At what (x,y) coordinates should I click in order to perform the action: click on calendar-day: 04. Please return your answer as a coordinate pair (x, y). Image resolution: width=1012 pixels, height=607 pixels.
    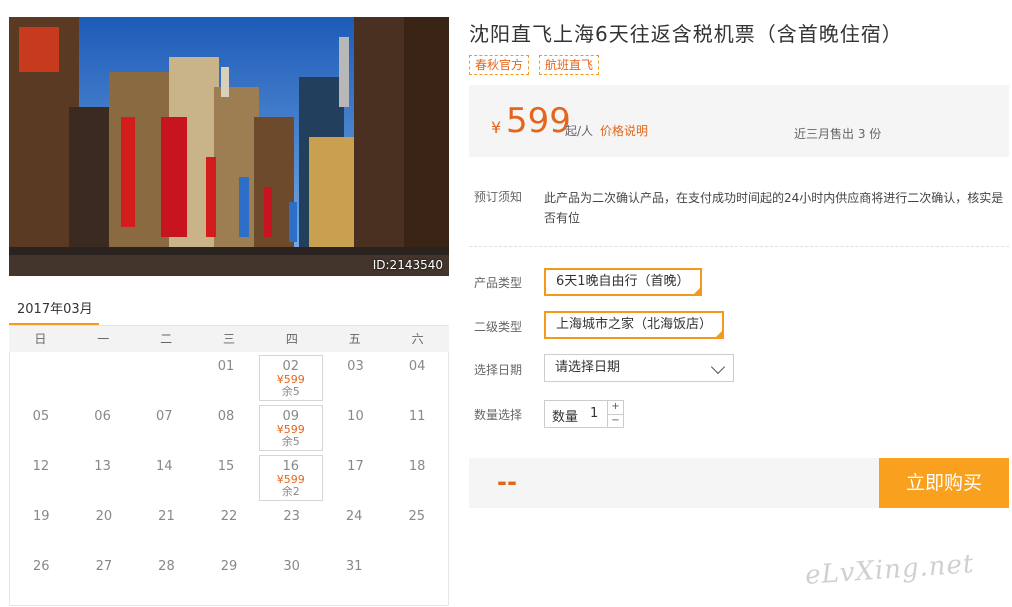
    Looking at the image, I should click on (417, 377).